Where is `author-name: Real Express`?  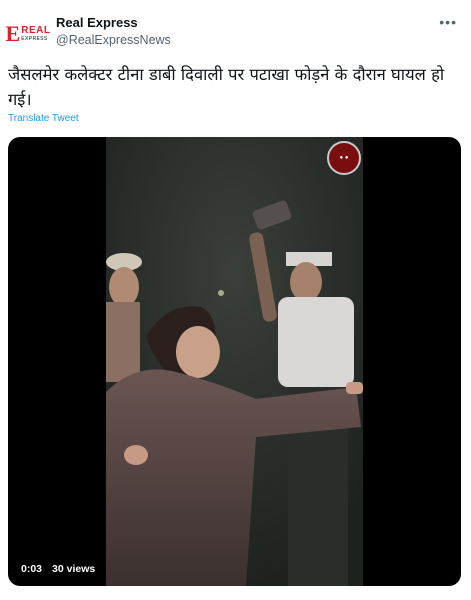 author-name: Real Express is located at coordinates (97, 22).